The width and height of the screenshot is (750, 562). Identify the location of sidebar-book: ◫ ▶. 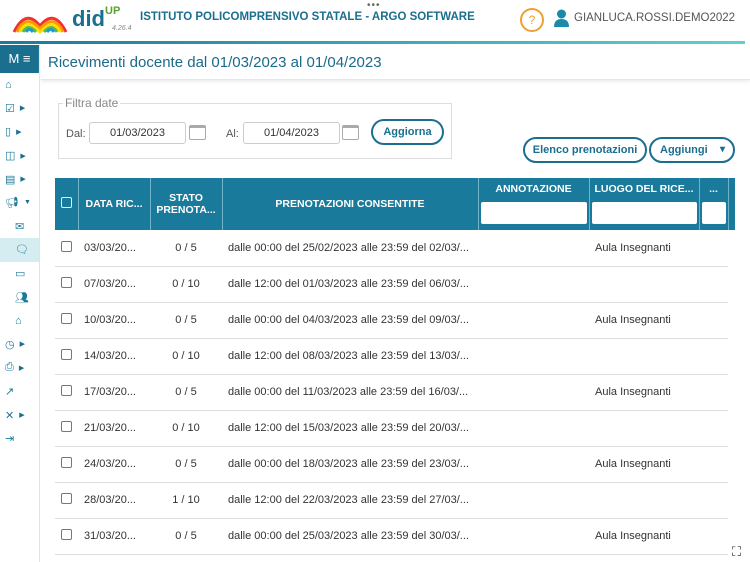
(19, 156).